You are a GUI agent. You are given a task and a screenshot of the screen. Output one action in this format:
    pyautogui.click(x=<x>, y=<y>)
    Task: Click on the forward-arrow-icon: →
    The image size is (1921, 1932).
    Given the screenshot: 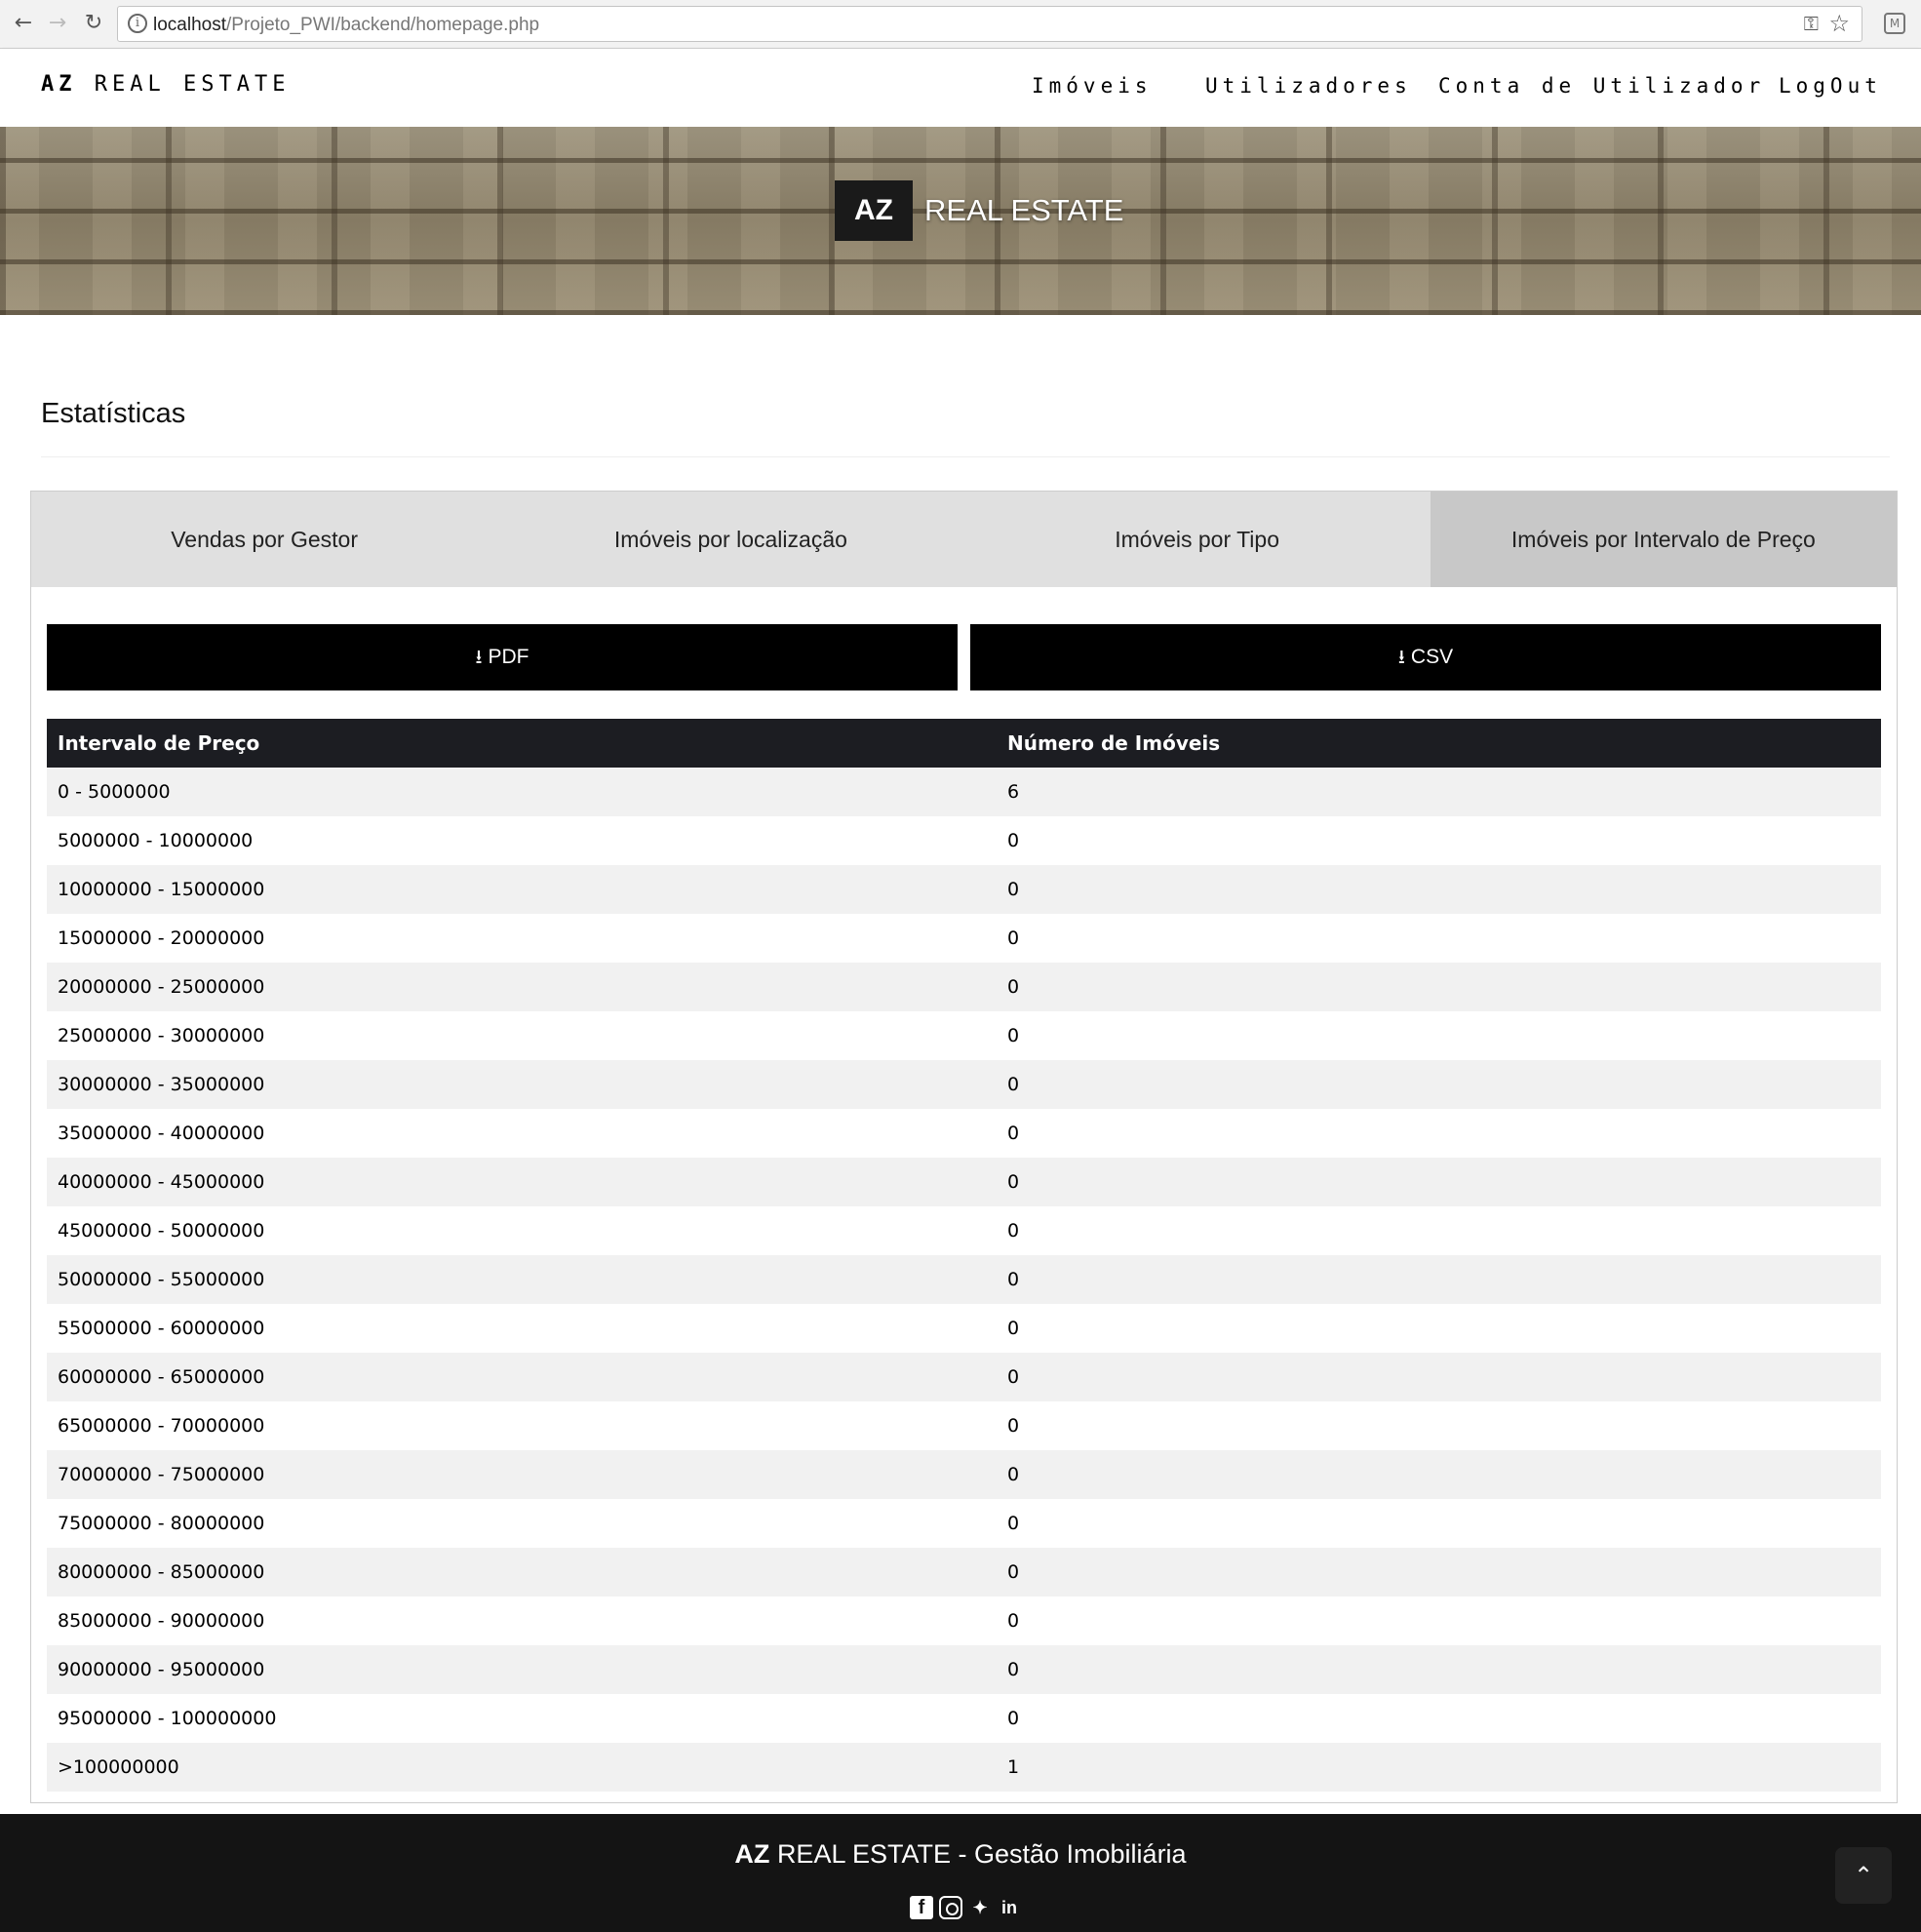 What is the action you would take?
    pyautogui.click(x=57, y=23)
    